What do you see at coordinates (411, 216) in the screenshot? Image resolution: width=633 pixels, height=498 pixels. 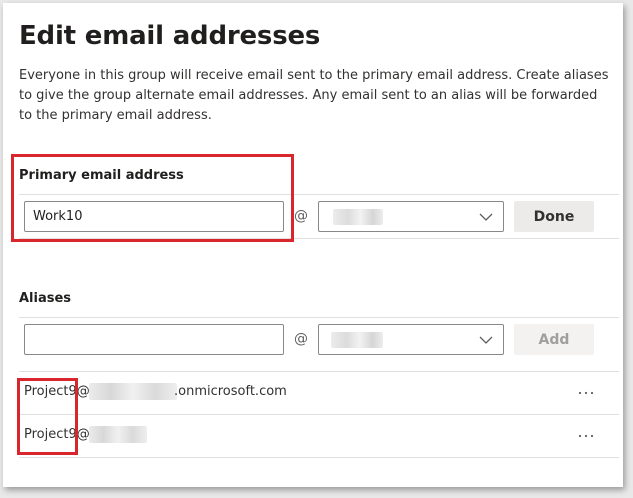 I see `primary-domain-select` at bounding box center [411, 216].